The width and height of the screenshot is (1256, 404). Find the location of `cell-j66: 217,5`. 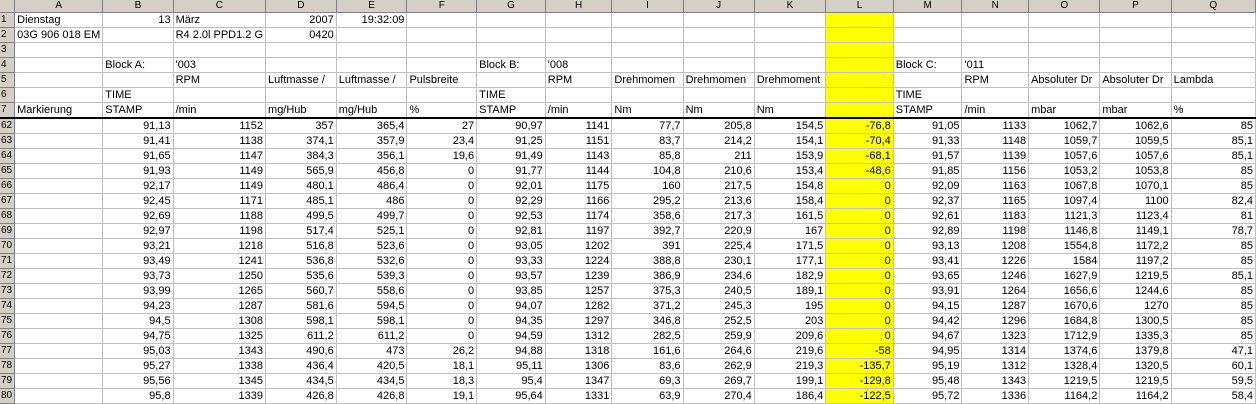

cell-j66: 217,5 is located at coordinates (719, 186).